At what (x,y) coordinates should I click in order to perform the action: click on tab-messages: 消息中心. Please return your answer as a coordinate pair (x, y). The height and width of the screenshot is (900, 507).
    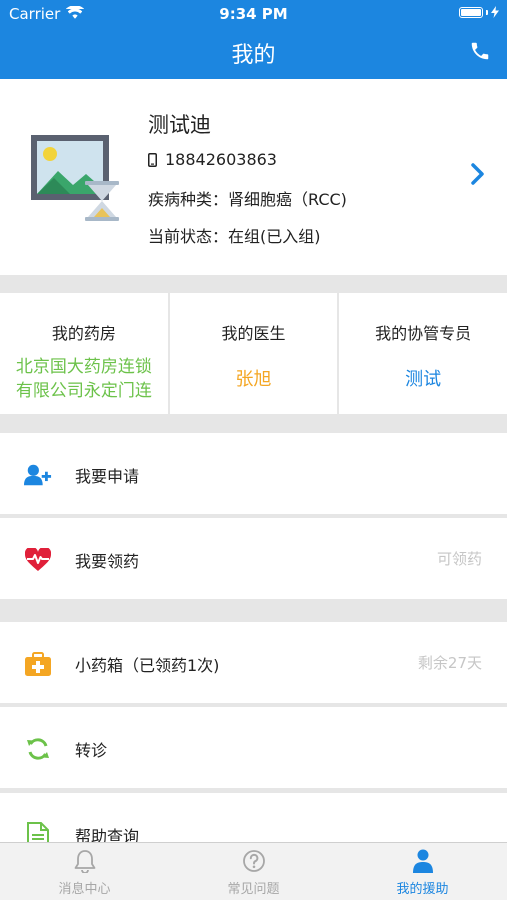
    Looking at the image, I should click on (84, 871).